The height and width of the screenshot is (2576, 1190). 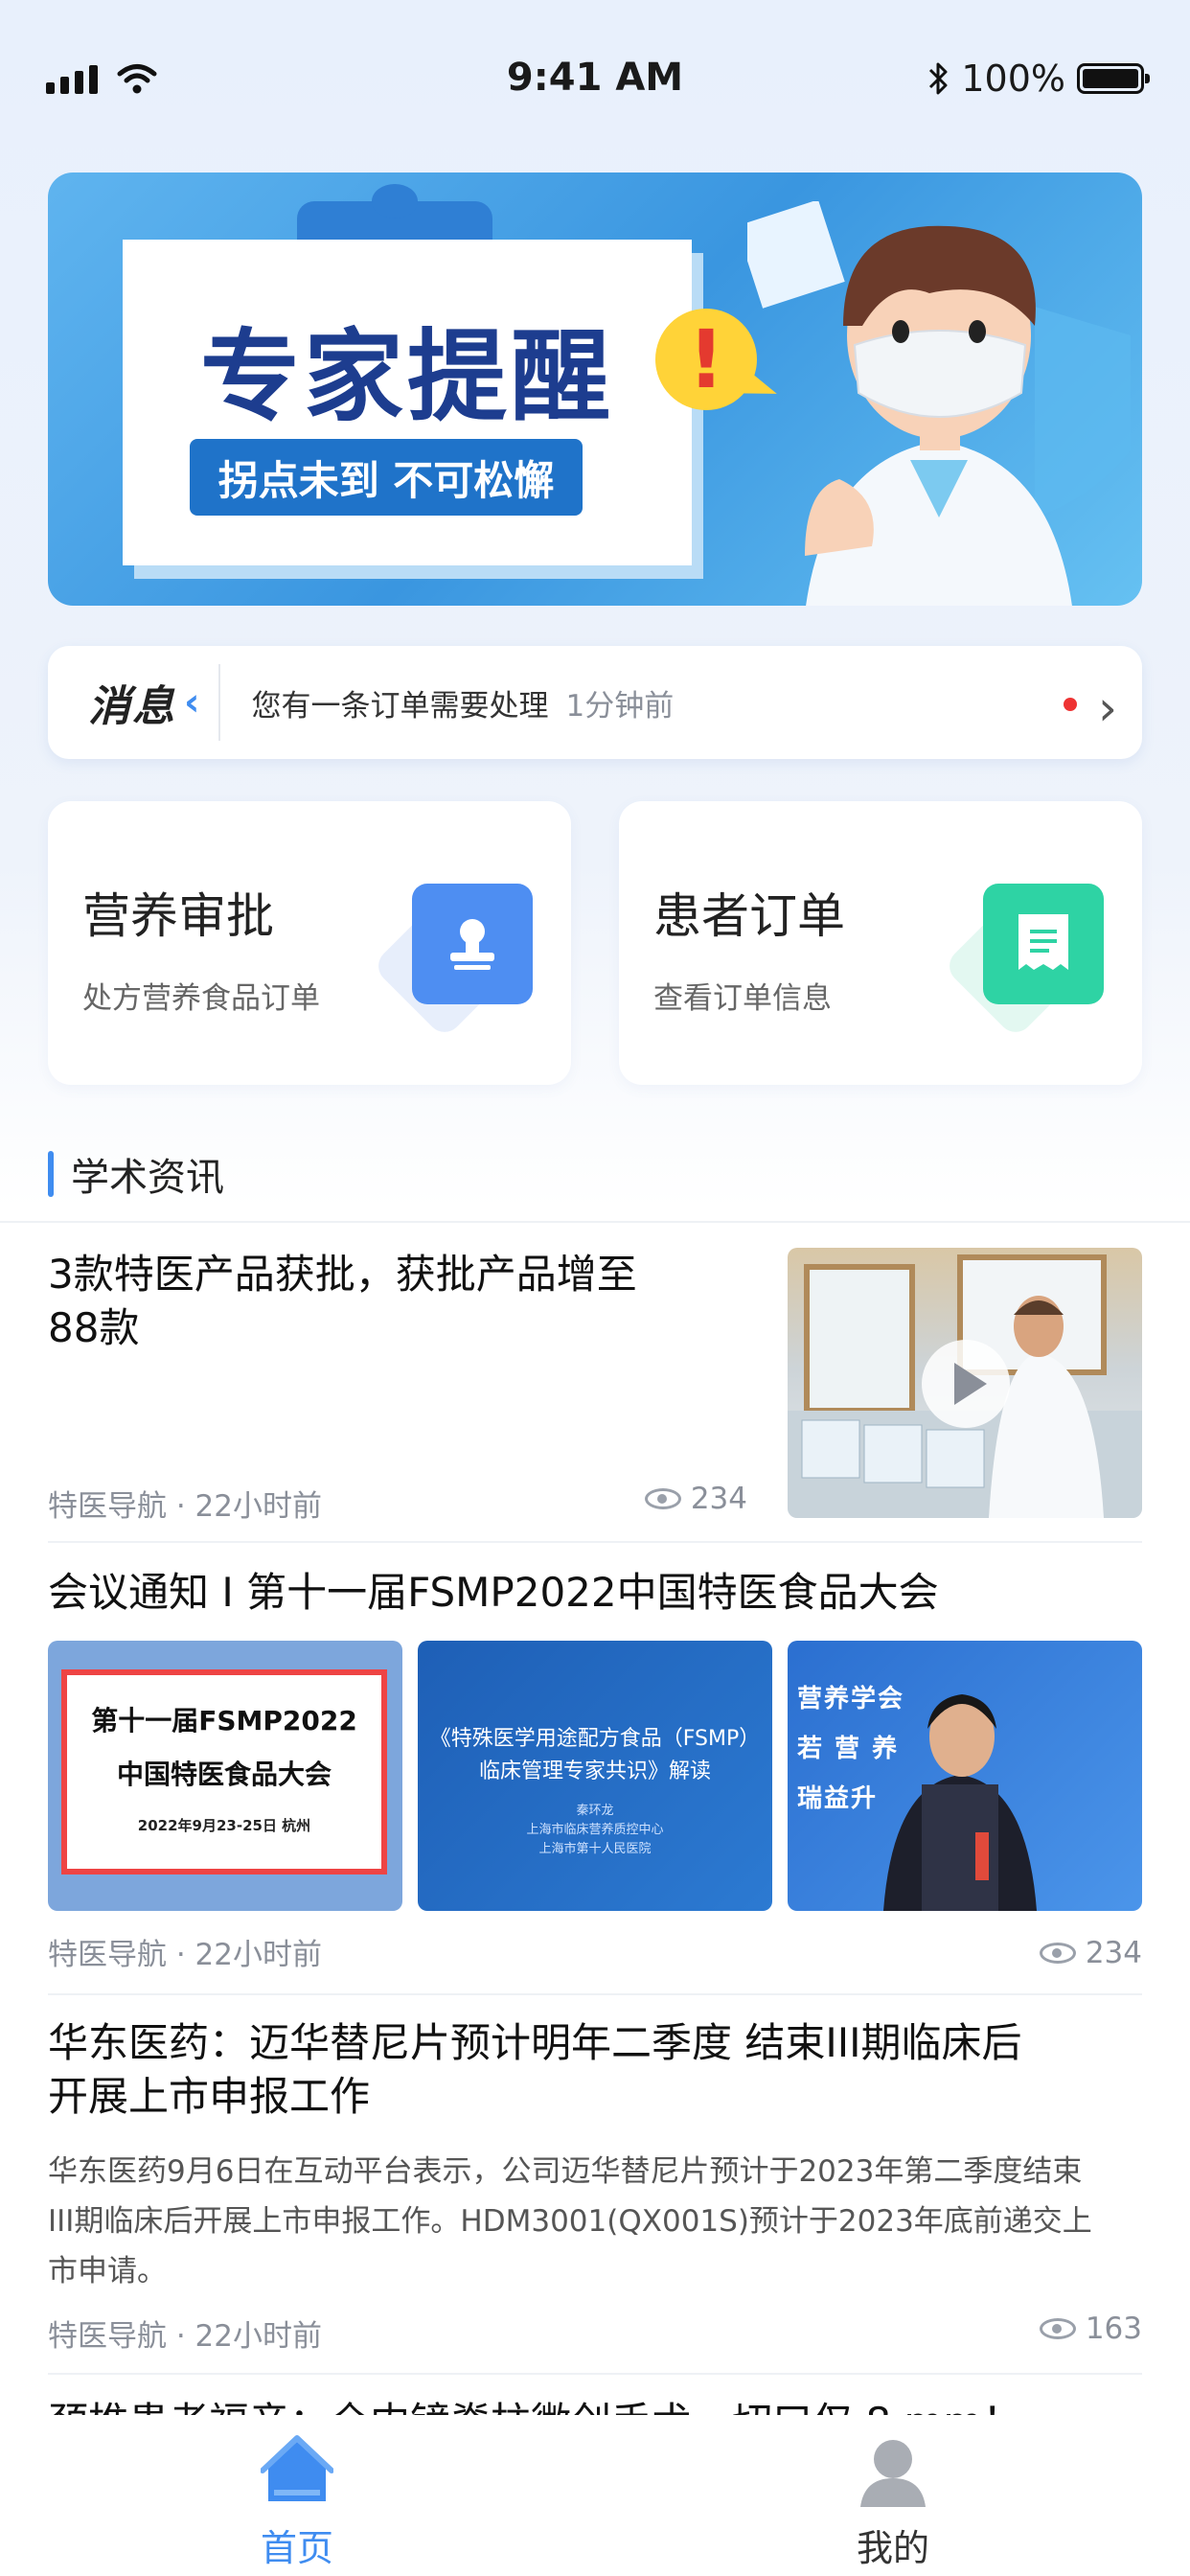 I want to click on view-count: 163, so click(x=1091, y=2329).